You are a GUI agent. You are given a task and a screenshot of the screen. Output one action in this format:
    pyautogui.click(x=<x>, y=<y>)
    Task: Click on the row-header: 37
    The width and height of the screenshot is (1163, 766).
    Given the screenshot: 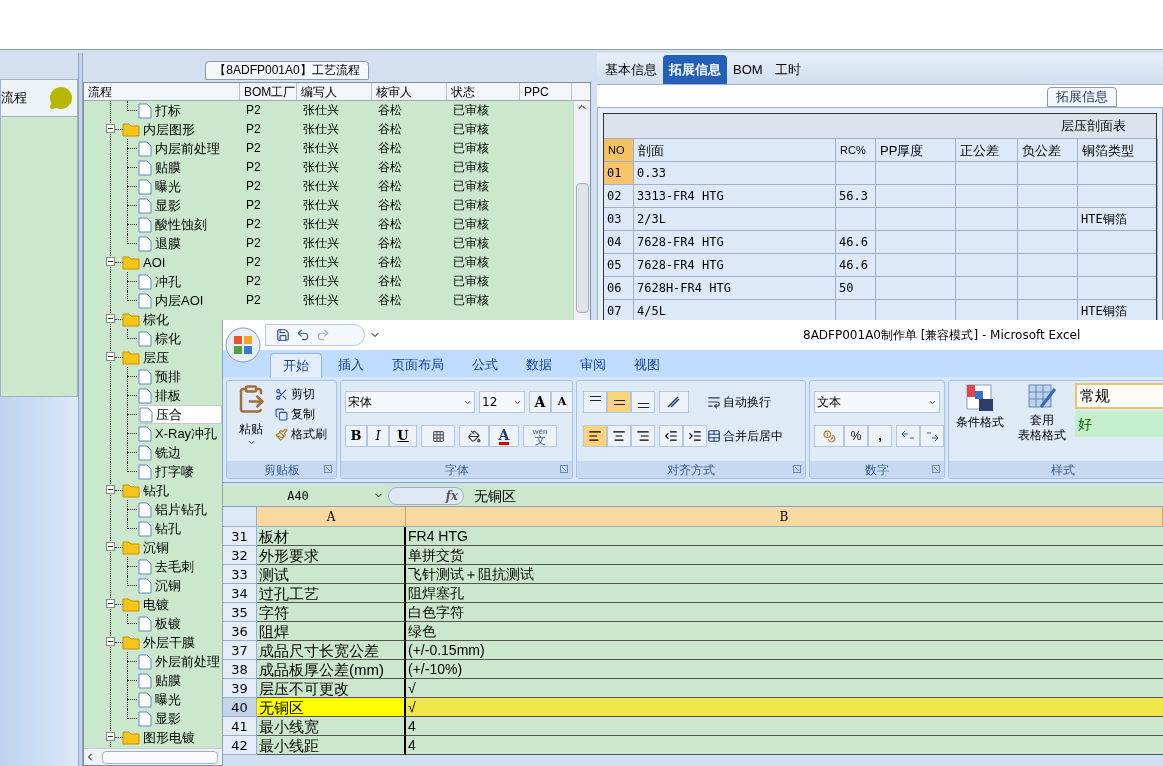 What is the action you would take?
    pyautogui.click(x=240, y=650)
    